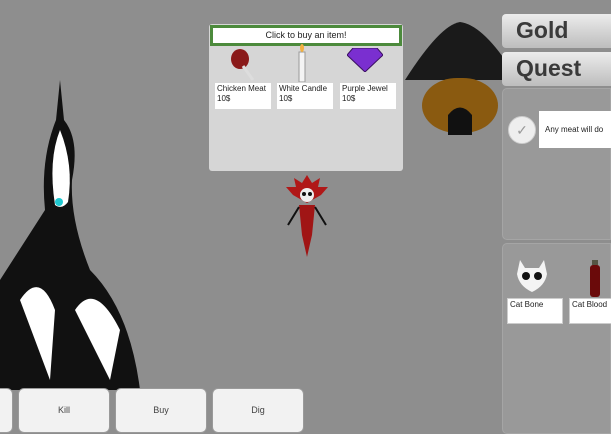 Image resolution: width=611 pixels, height=434 pixels. I want to click on purple-jewel-icon, so click(365, 60).